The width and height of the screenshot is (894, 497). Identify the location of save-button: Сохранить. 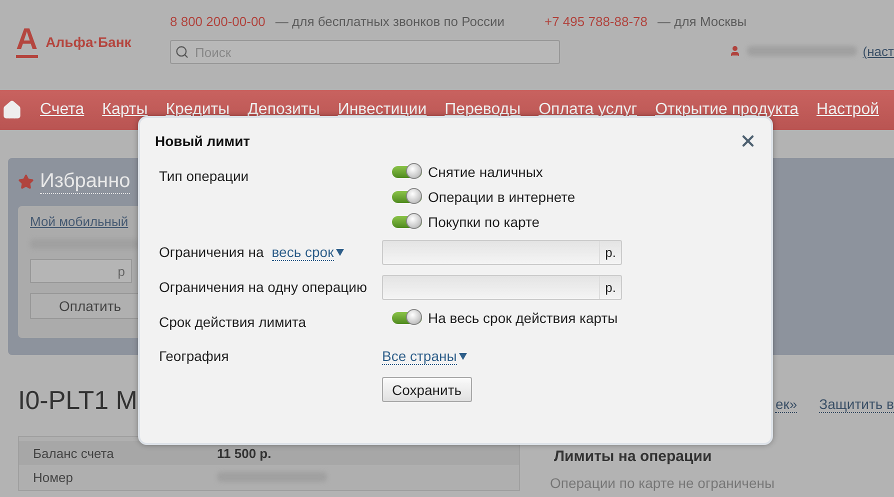
(427, 389).